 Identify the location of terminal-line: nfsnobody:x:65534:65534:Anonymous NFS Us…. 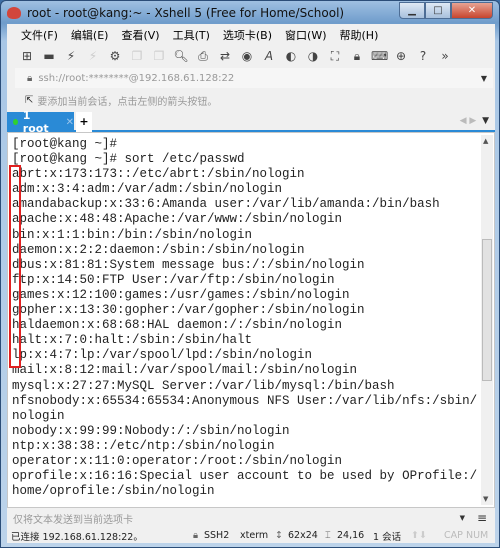
(245, 400).